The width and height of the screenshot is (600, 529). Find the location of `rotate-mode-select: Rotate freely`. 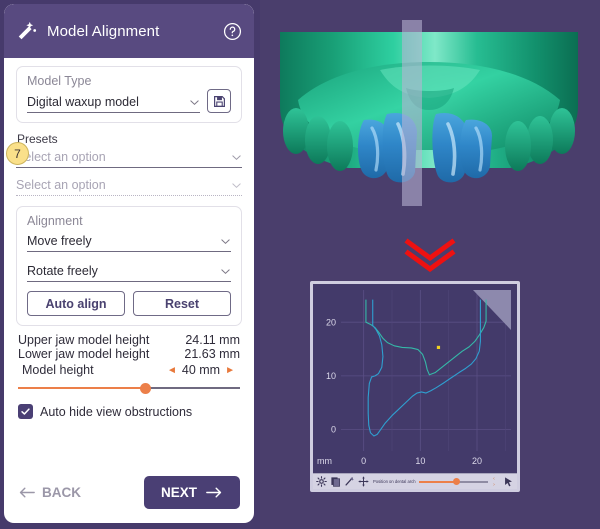

rotate-mode-select: Rotate freely is located at coordinates (129, 272).